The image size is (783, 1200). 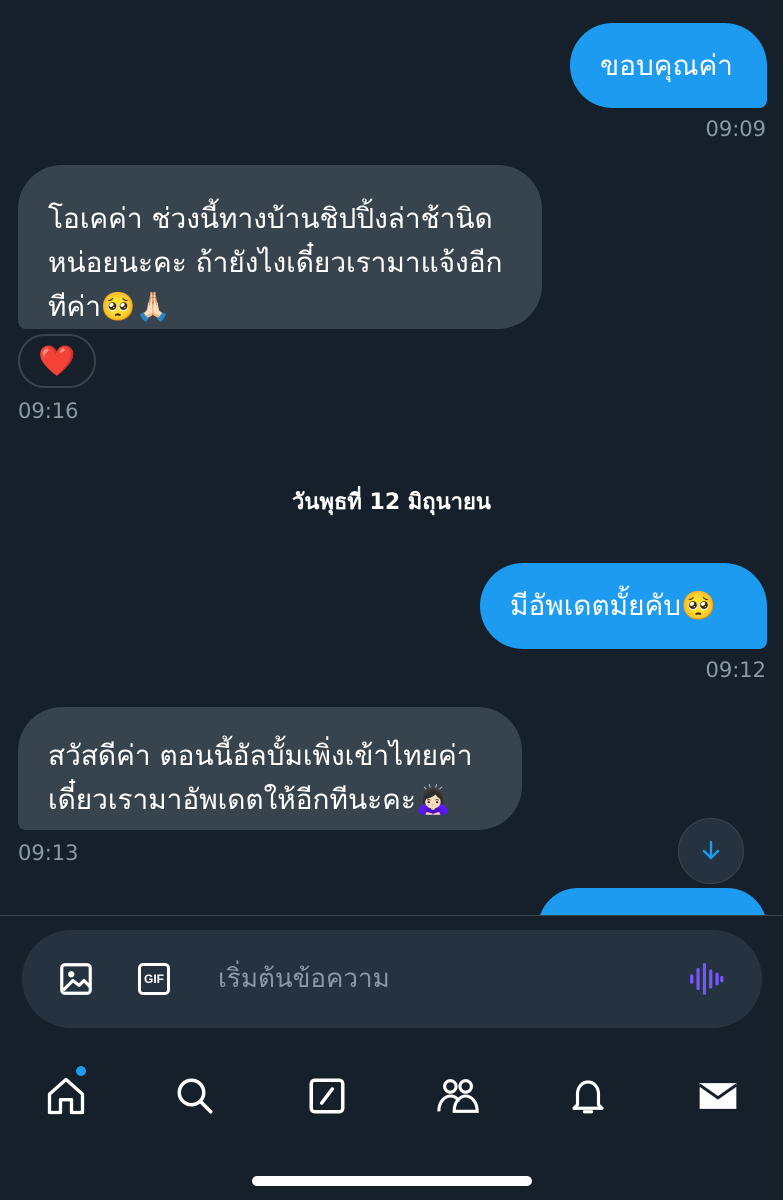 I want to click on bottom-tab-bar, so click(x=391, y=1095).